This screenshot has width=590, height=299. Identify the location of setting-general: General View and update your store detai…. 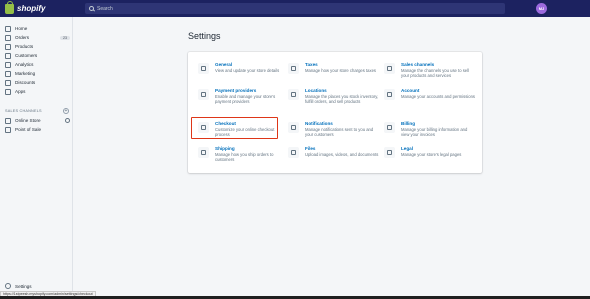
(244, 75).